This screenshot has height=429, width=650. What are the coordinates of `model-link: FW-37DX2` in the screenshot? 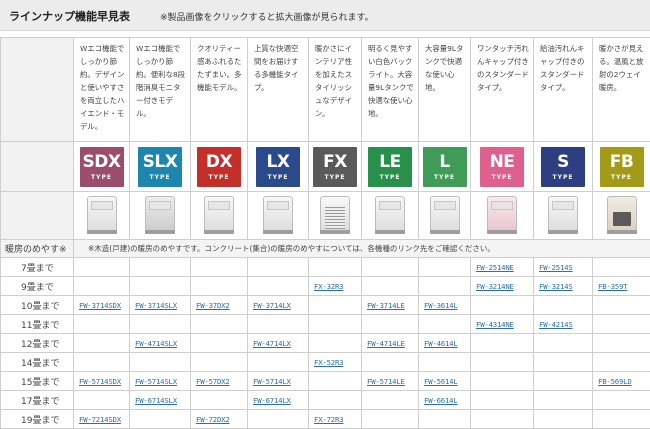 It's located at (219, 305).